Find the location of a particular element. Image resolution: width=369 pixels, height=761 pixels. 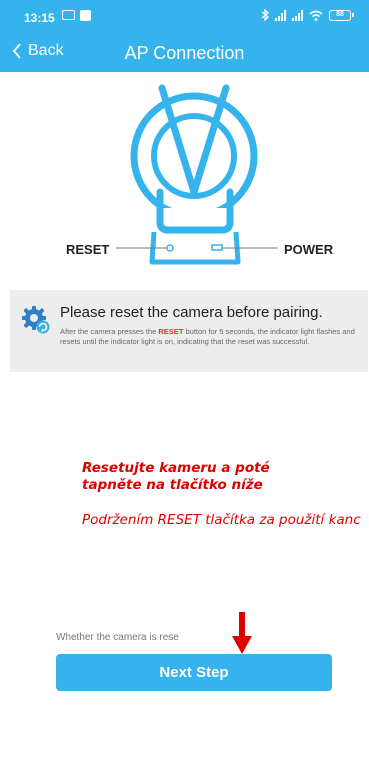

wifi-icon is located at coordinates (316, 15).